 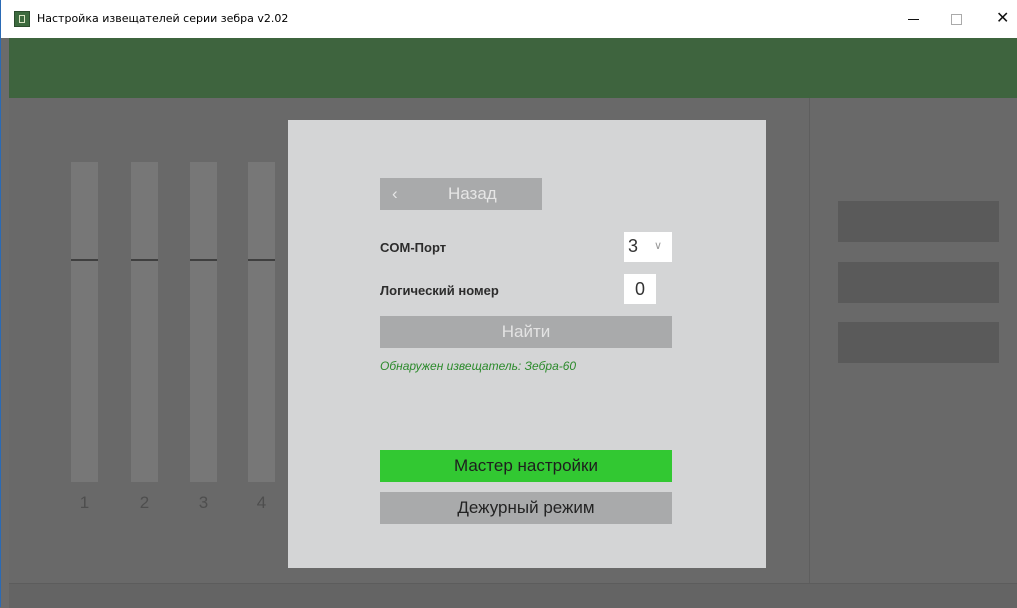 I want to click on channel-number: 3, so click(x=203, y=502).